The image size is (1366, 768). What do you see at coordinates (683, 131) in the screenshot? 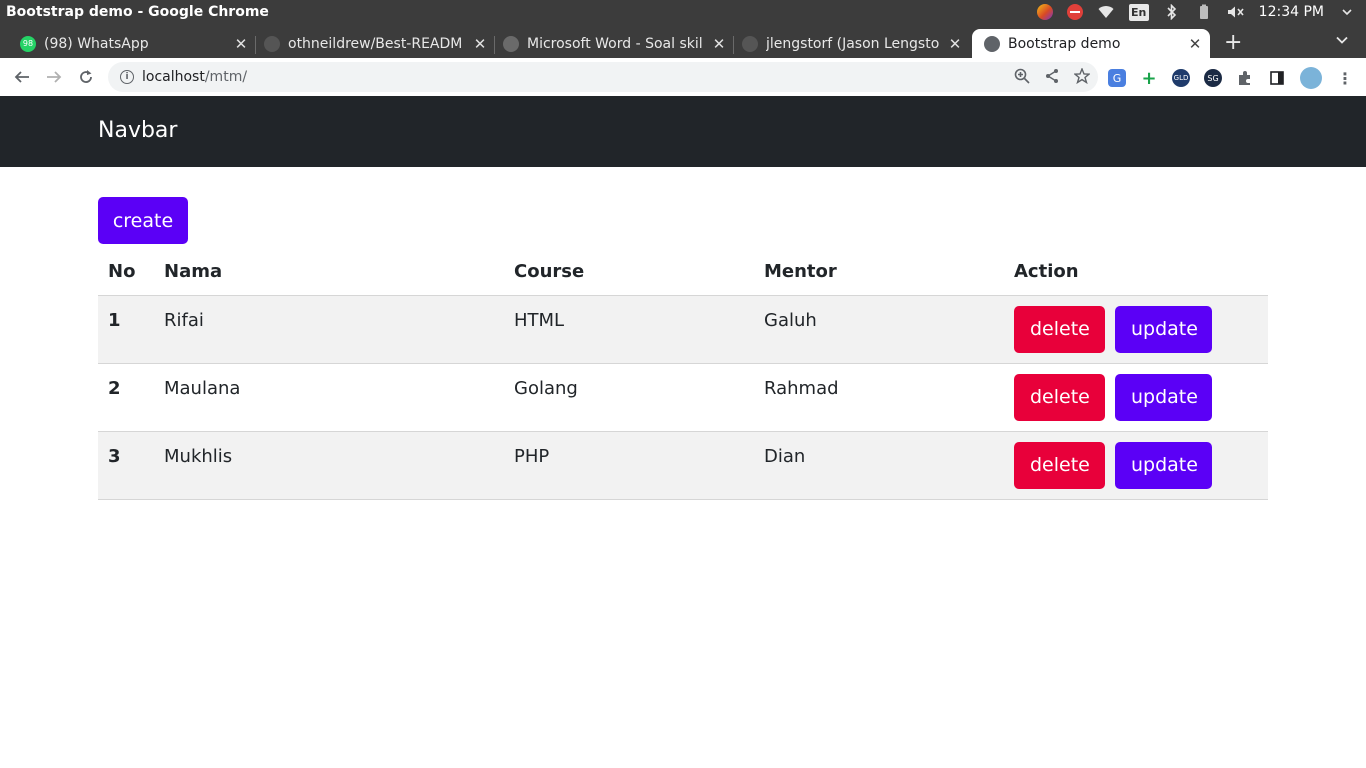
I see `navbar: Navbar` at bounding box center [683, 131].